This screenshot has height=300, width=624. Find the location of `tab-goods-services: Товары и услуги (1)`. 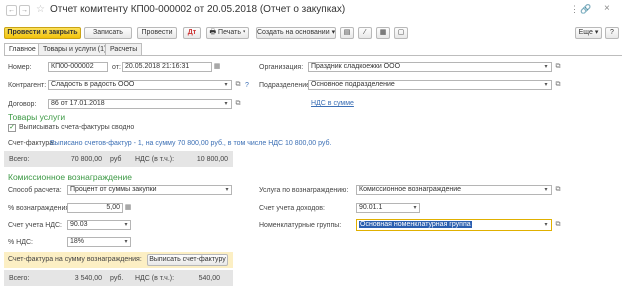

tab-goods-services: Товары и услуги (1) is located at coordinates (75, 49).